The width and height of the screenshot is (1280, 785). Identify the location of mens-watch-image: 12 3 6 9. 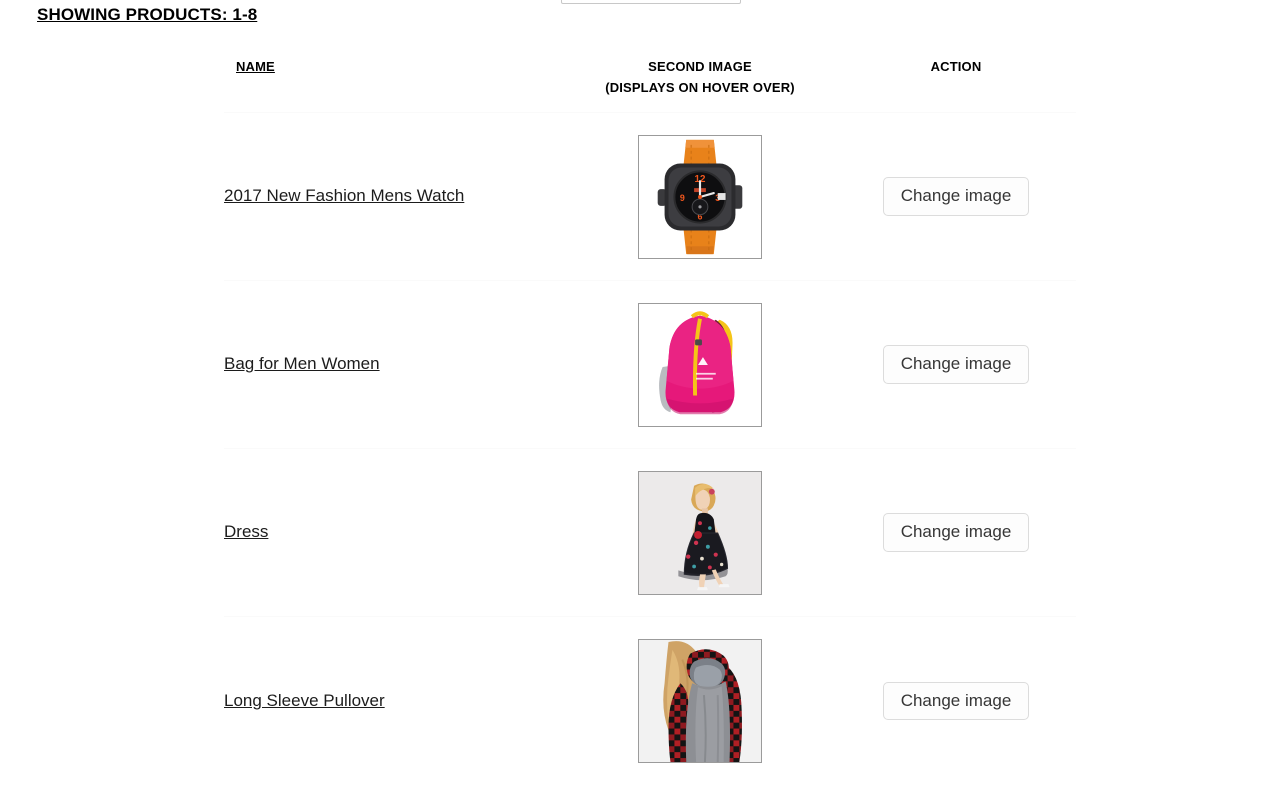
(700, 196).